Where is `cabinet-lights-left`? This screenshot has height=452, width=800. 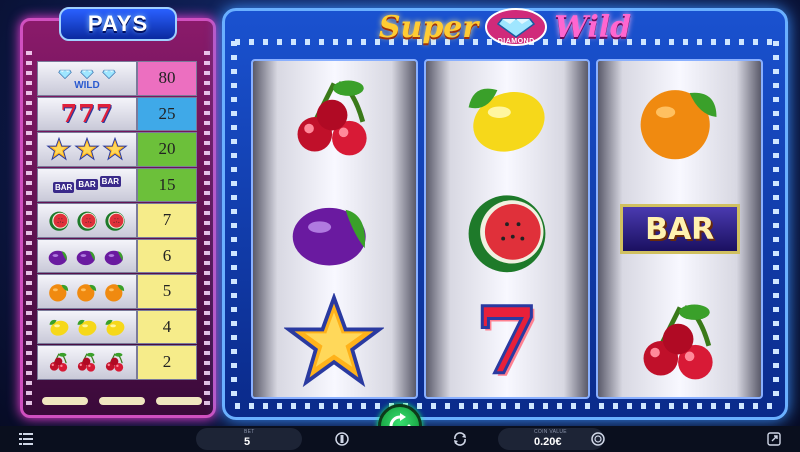 cabinet-lights-left is located at coordinates (234, 219).